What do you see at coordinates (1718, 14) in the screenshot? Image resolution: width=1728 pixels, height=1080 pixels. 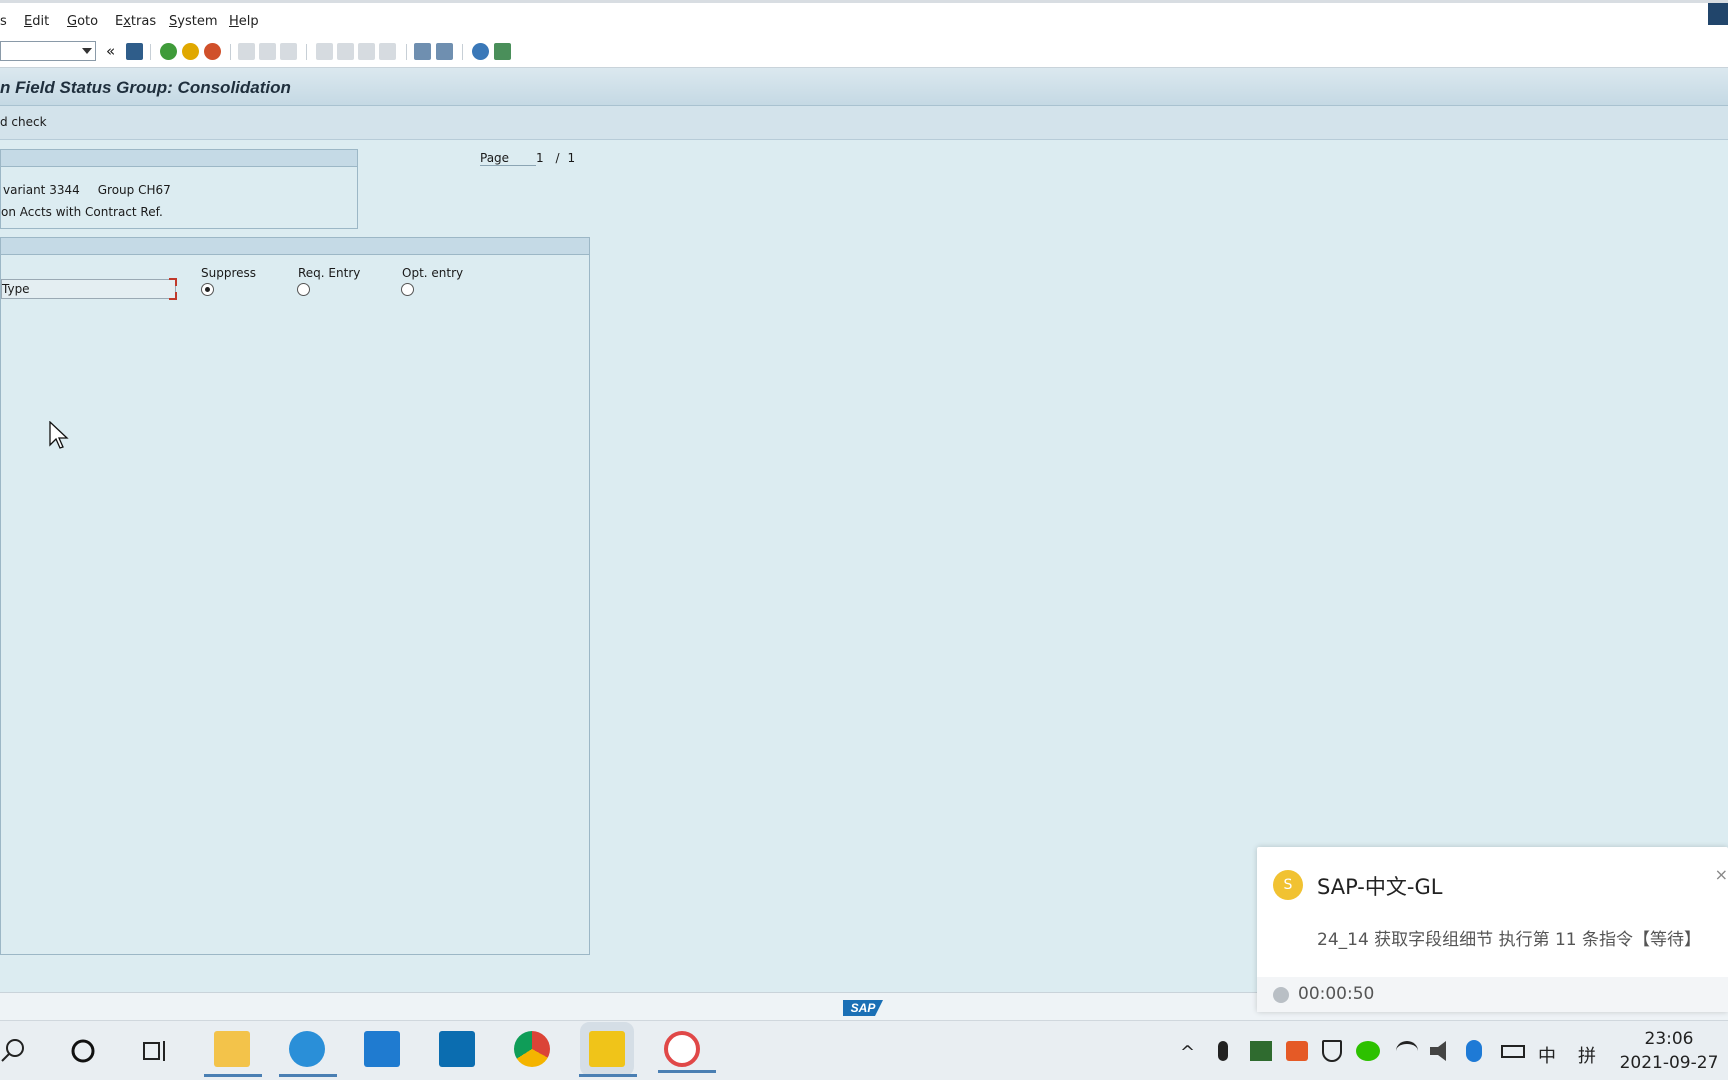 I see `window-control` at bounding box center [1718, 14].